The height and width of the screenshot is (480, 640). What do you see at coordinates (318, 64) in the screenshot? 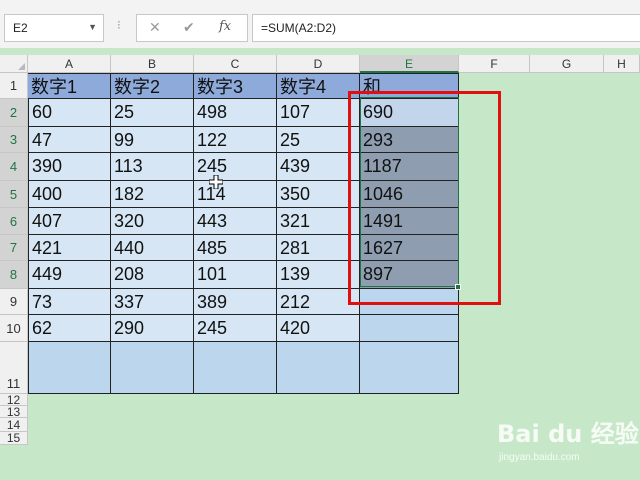
I see `column-header-d: D` at bounding box center [318, 64].